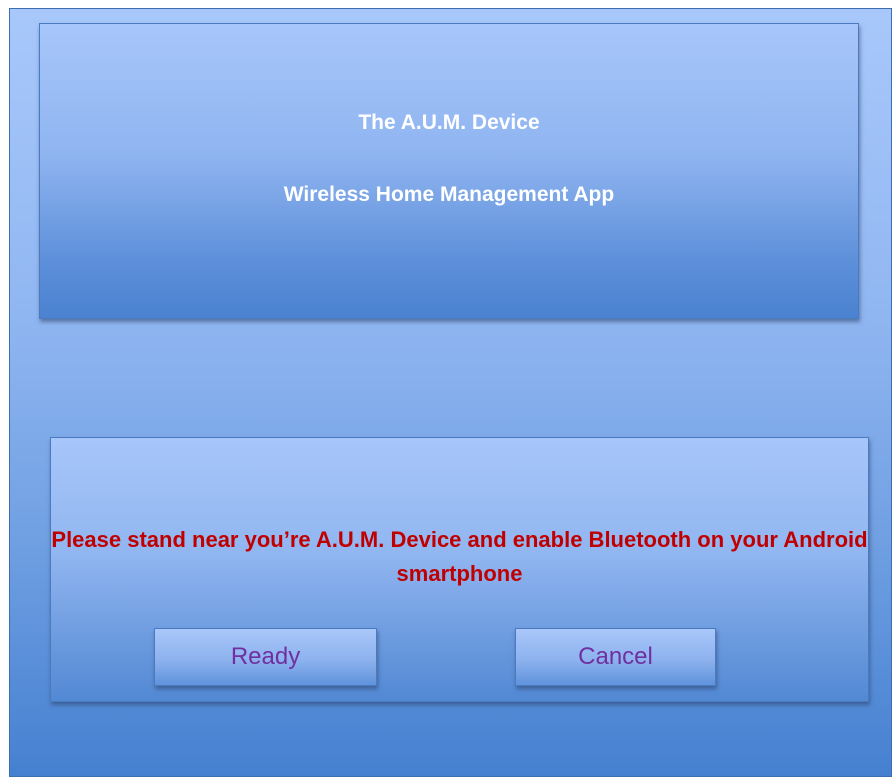 This screenshot has width=894, height=779. I want to click on ready-button: Ready, so click(265, 657).